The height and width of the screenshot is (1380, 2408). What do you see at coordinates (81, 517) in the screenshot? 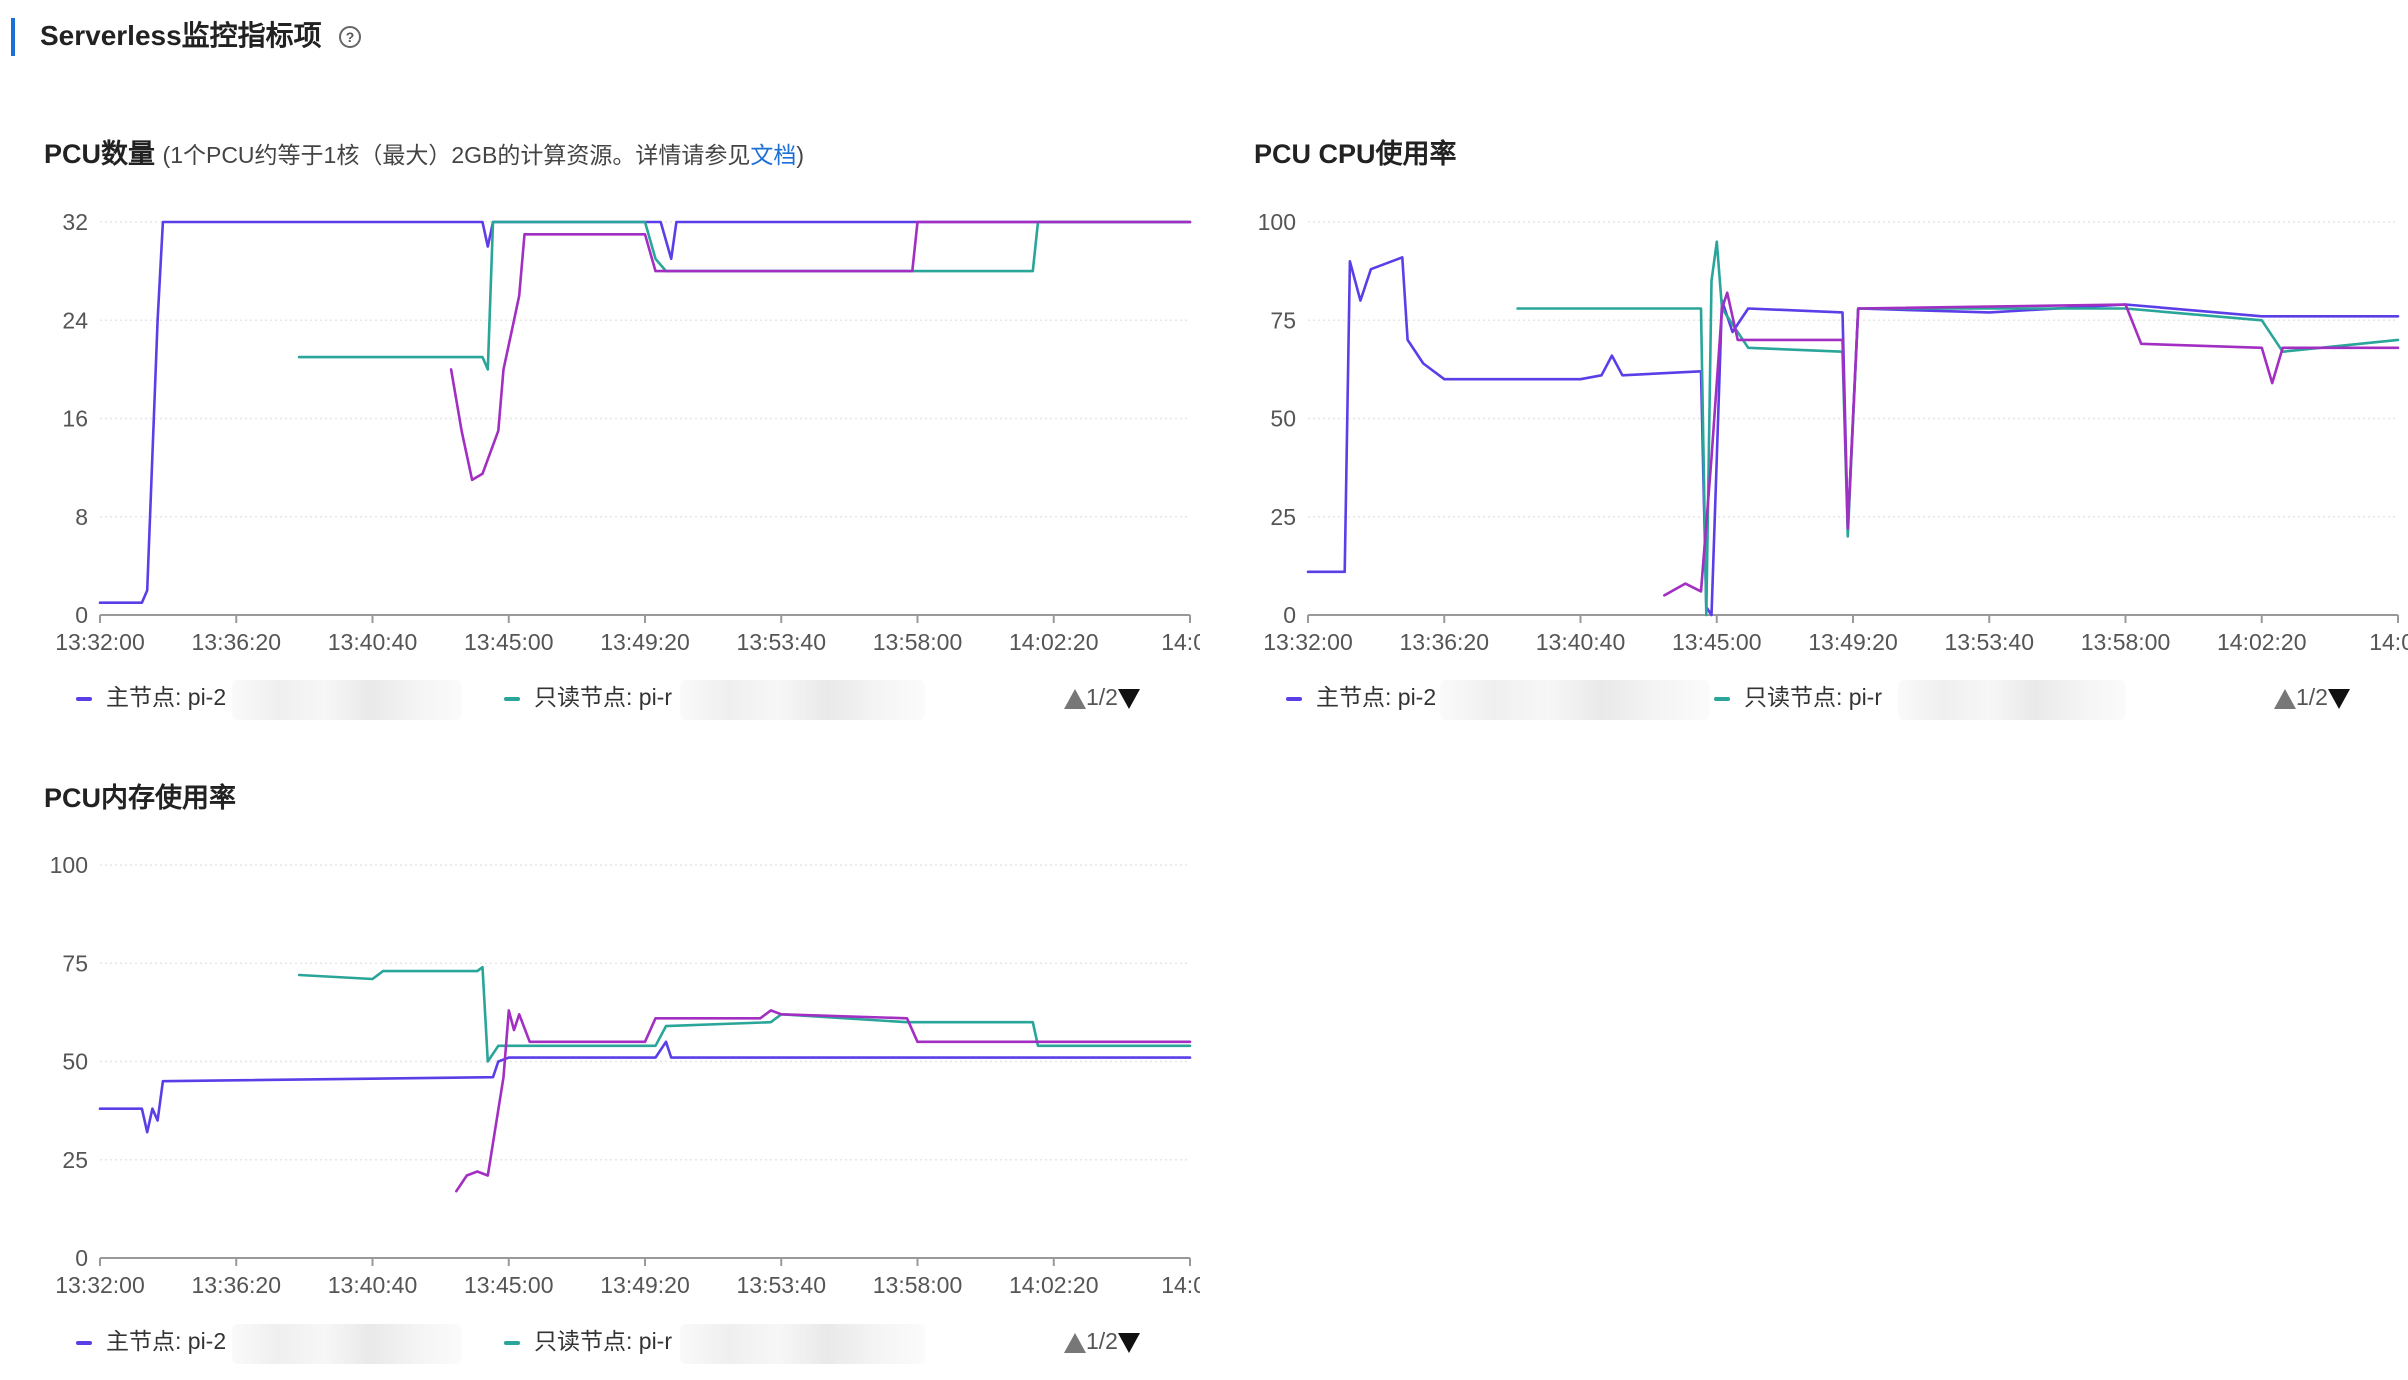
I see `y-tick-label: 8` at bounding box center [81, 517].